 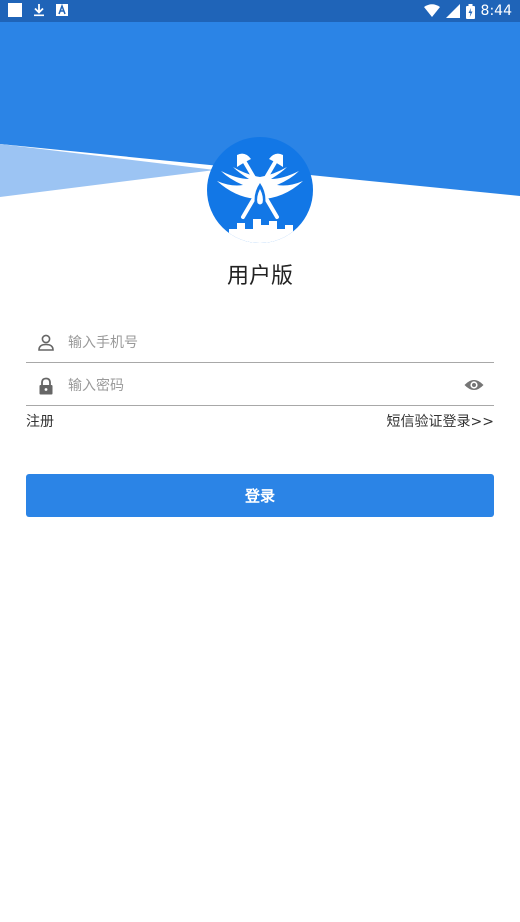 What do you see at coordinates (46, 386) in the screenshot?
I see `lock-icon` at bounding box center [46, 386].